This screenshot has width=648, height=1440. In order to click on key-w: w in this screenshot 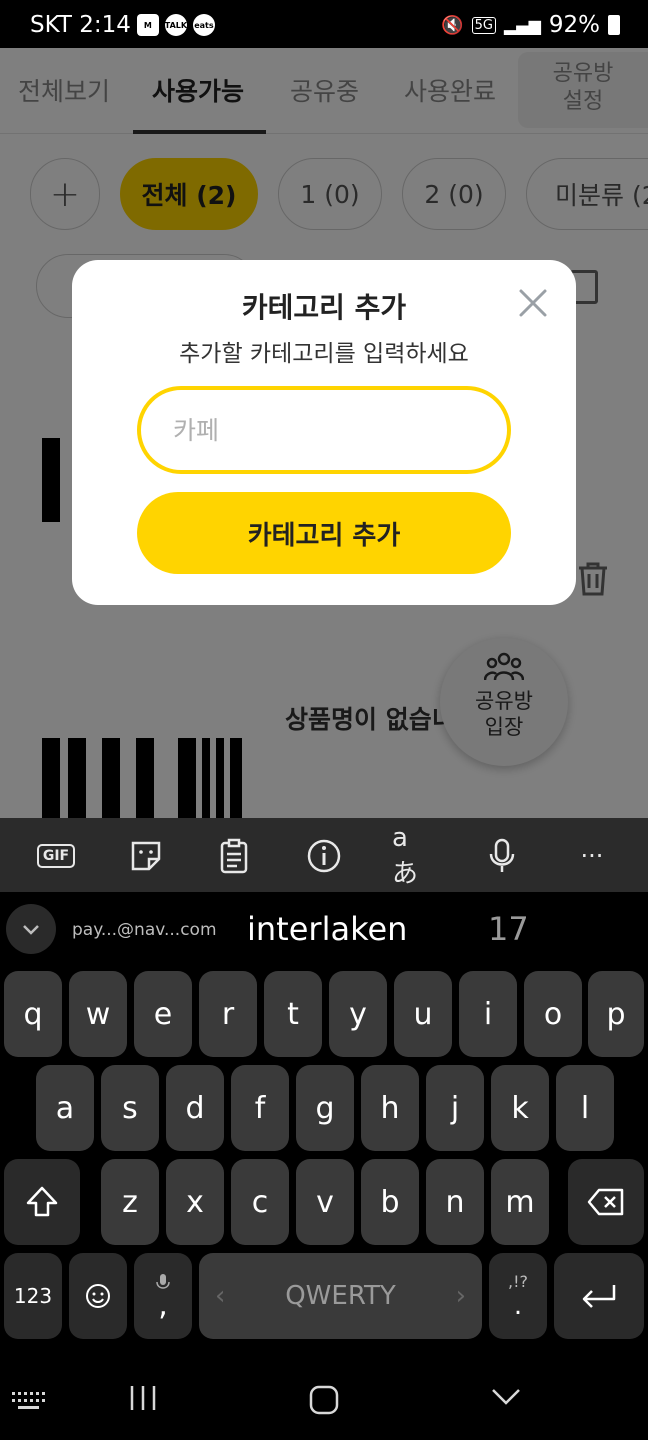, I will do `click(98, 1014)`.